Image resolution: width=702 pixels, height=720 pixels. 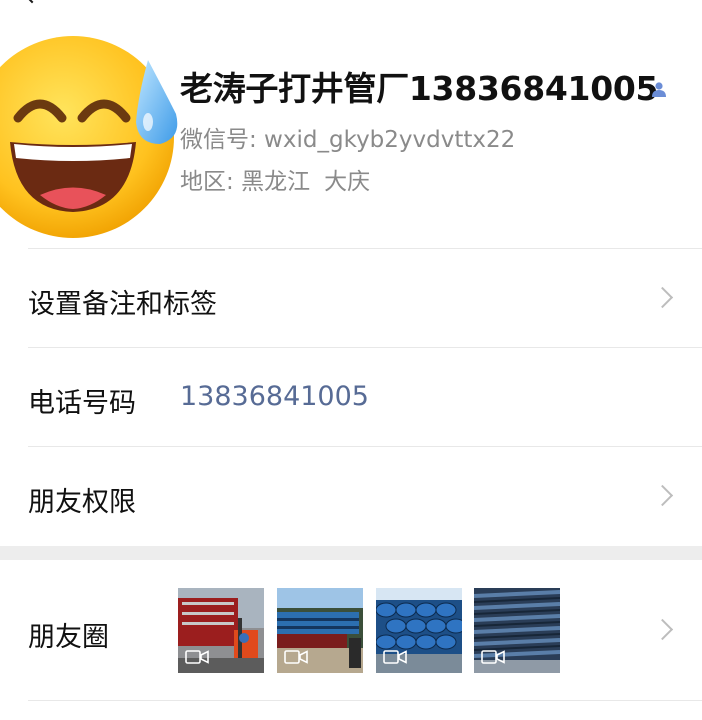 What do you see at coordinates (659, 89) in the screenshot?
I see `contact-person-icon` at bounding box center [659, 89].